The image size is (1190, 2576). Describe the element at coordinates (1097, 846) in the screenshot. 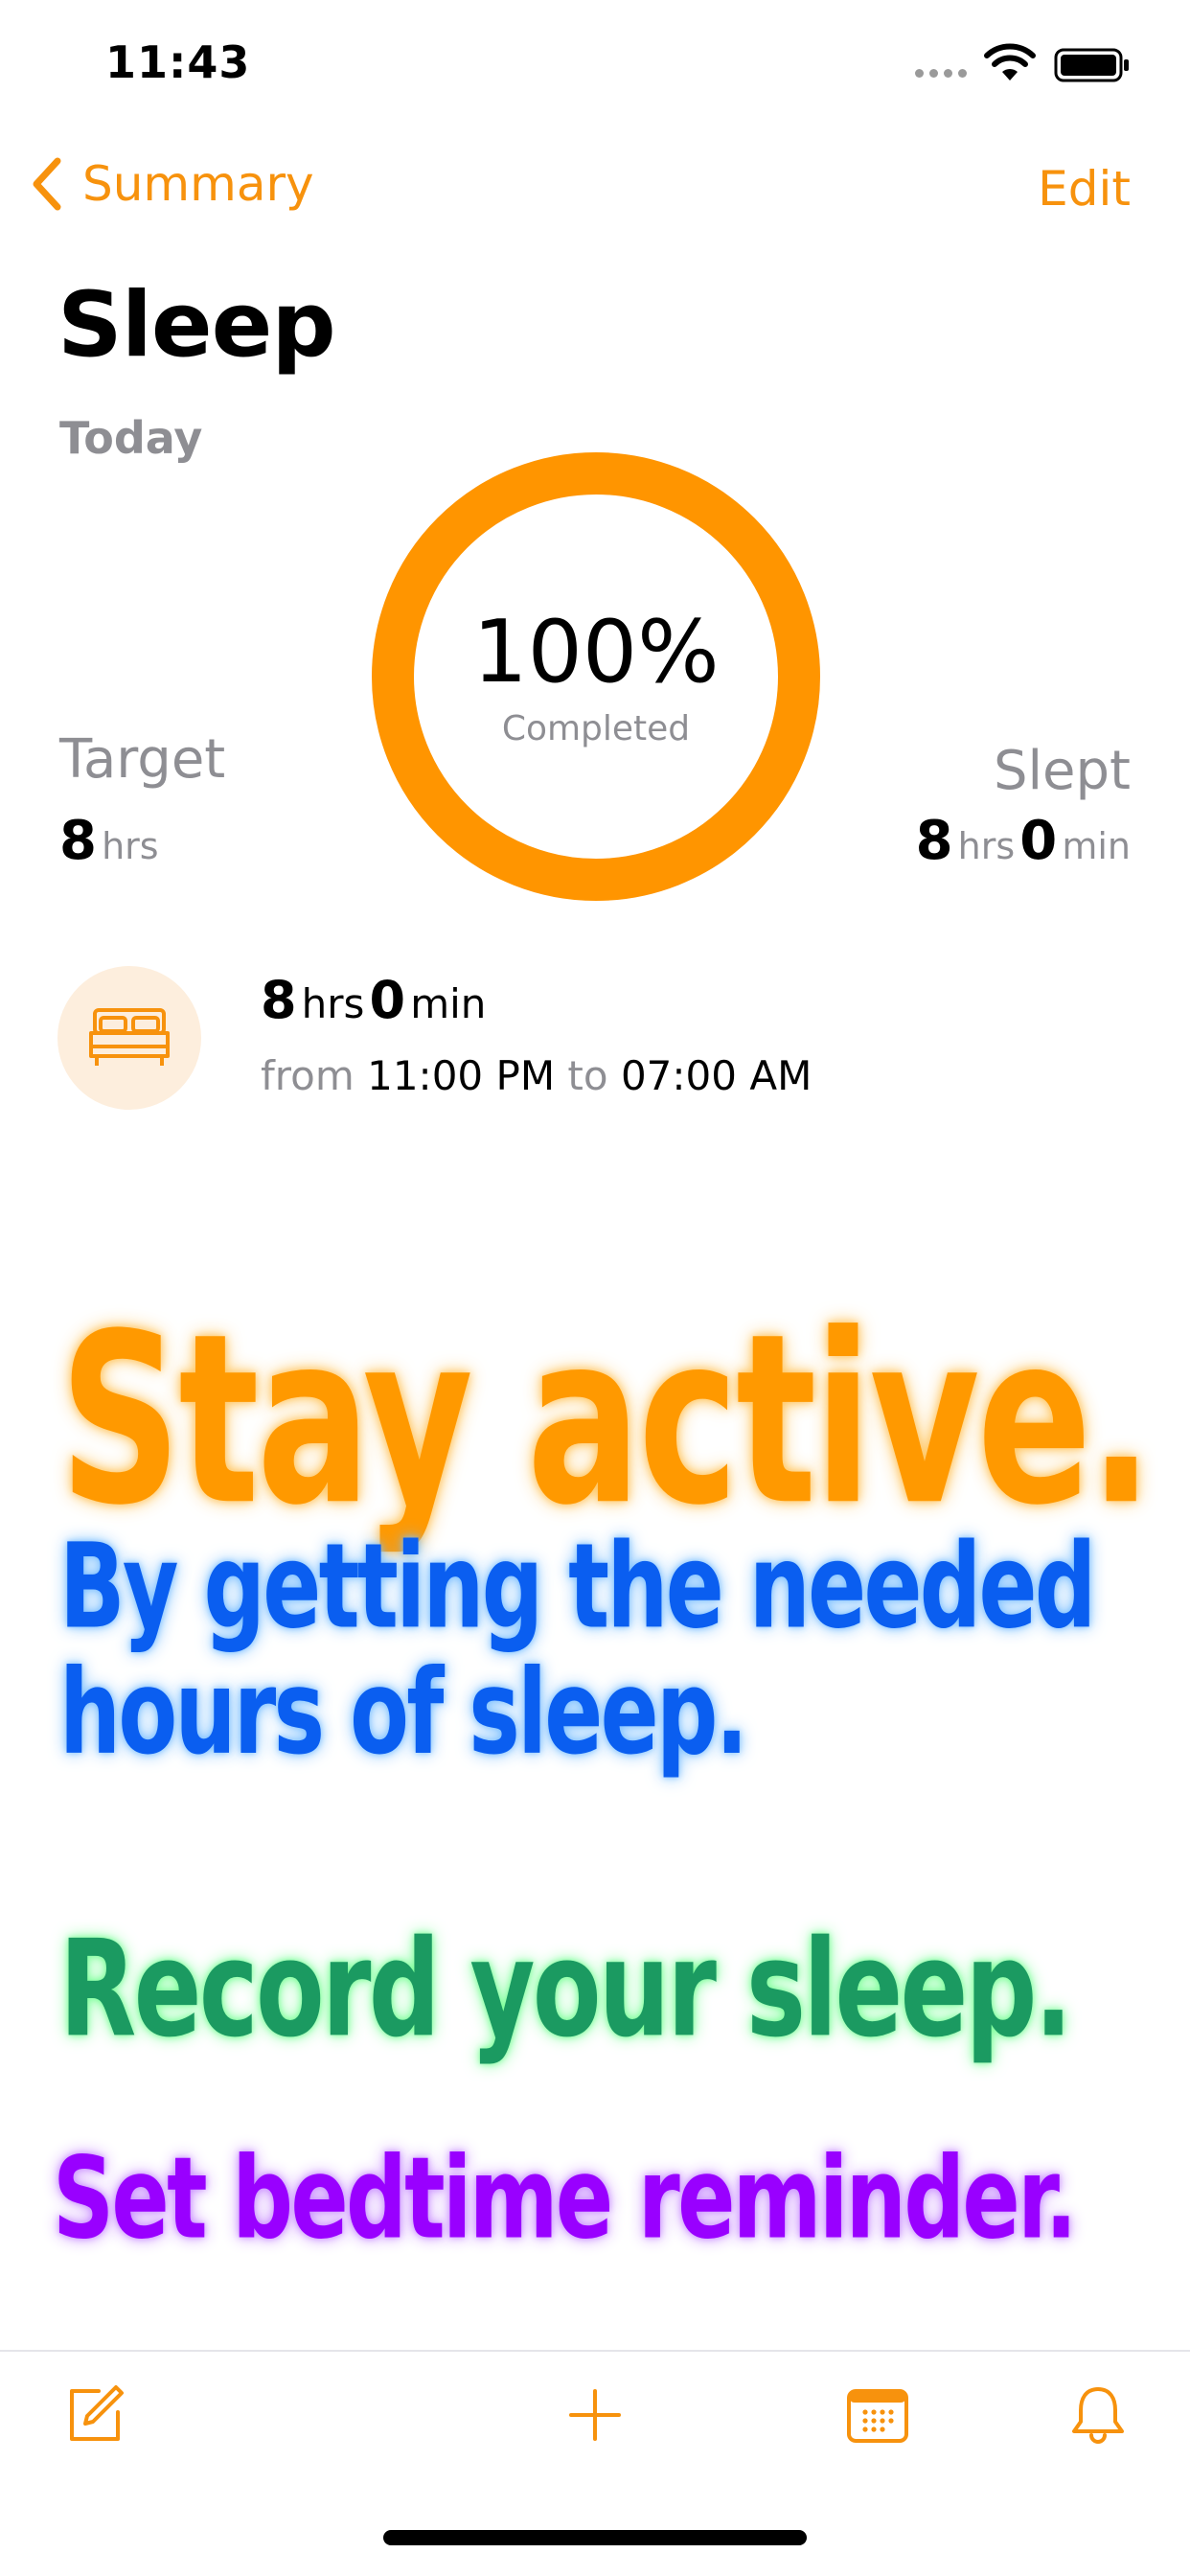

I see `slept-minutes-unit: min` at that location.